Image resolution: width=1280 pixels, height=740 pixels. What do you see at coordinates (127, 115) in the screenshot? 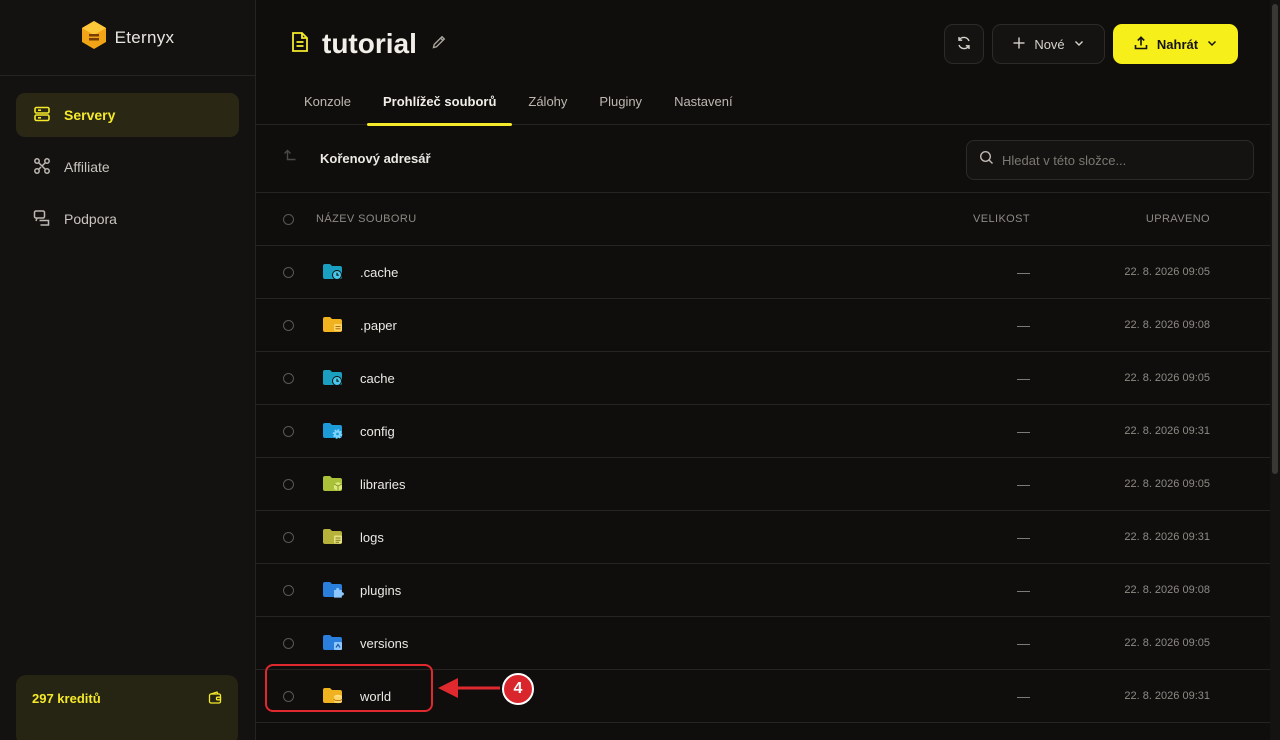
I see `sidebar-item-servery: Servery` at bounding box center [127, 115].